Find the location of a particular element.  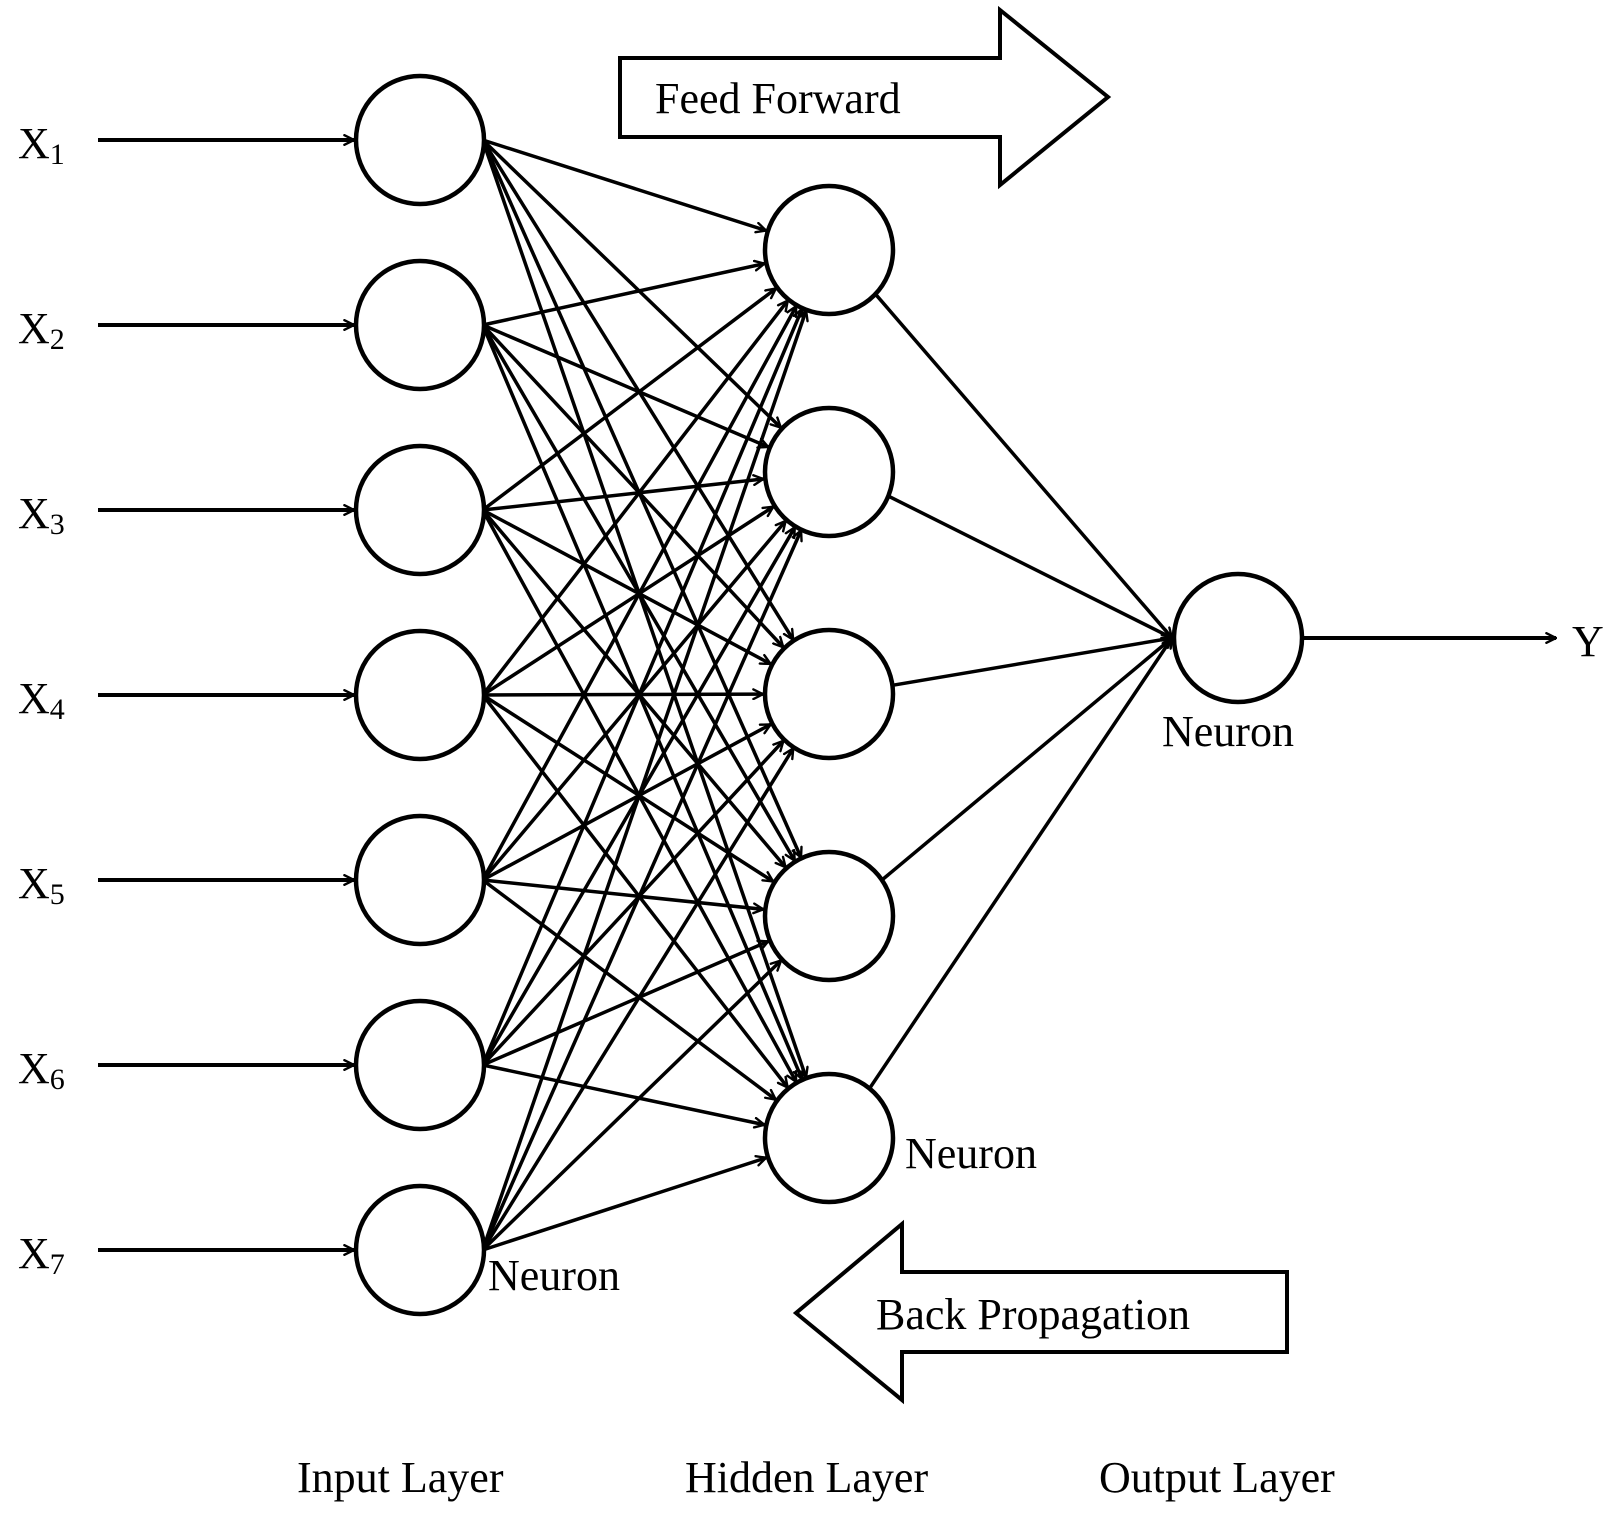

back-propagation-arrow: Back Propagation is located at coordinates (1040, 1312).